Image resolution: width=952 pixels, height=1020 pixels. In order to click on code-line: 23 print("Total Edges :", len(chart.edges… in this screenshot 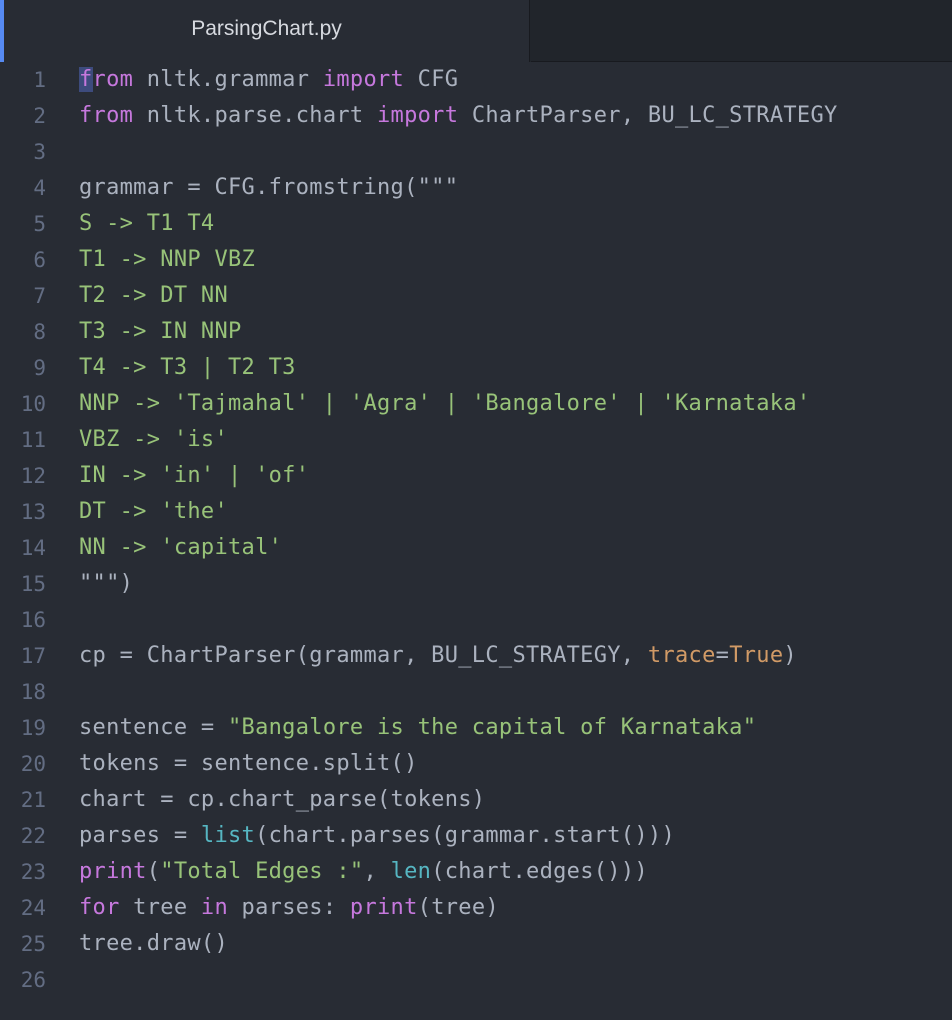, I will do `click(476, 872)`.